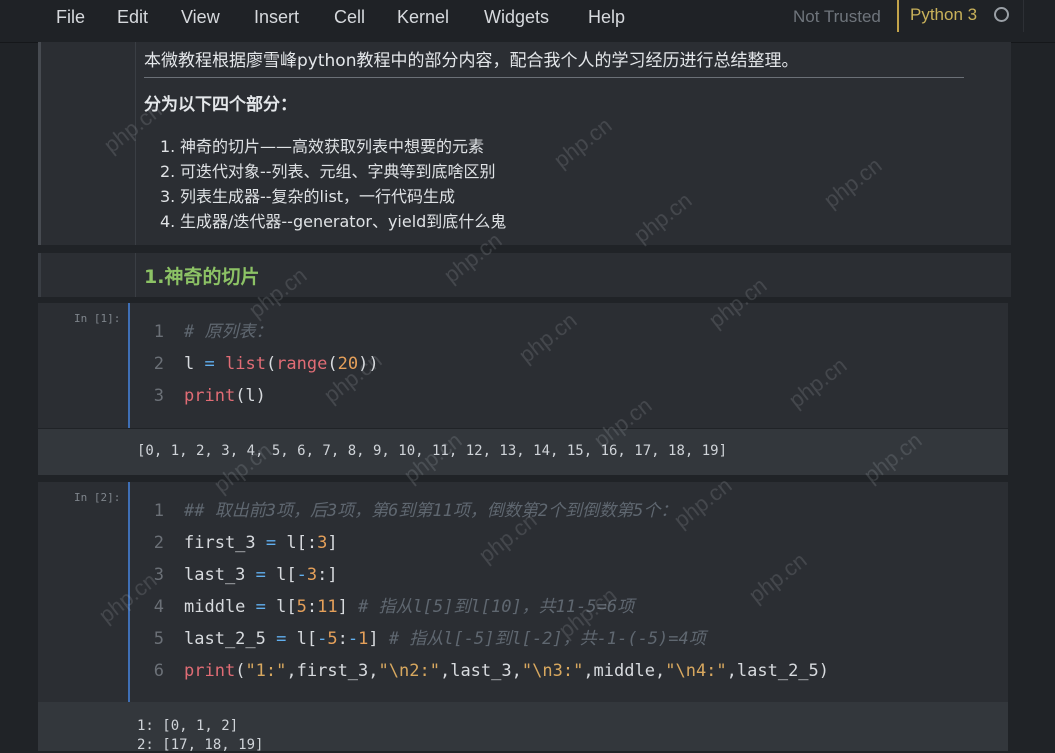 The height and width of the screenshot is (753, 1055). Describe the element at coordinates (516, 17) in the screenshot. I see `menu-widgets: Widgets` at that location.